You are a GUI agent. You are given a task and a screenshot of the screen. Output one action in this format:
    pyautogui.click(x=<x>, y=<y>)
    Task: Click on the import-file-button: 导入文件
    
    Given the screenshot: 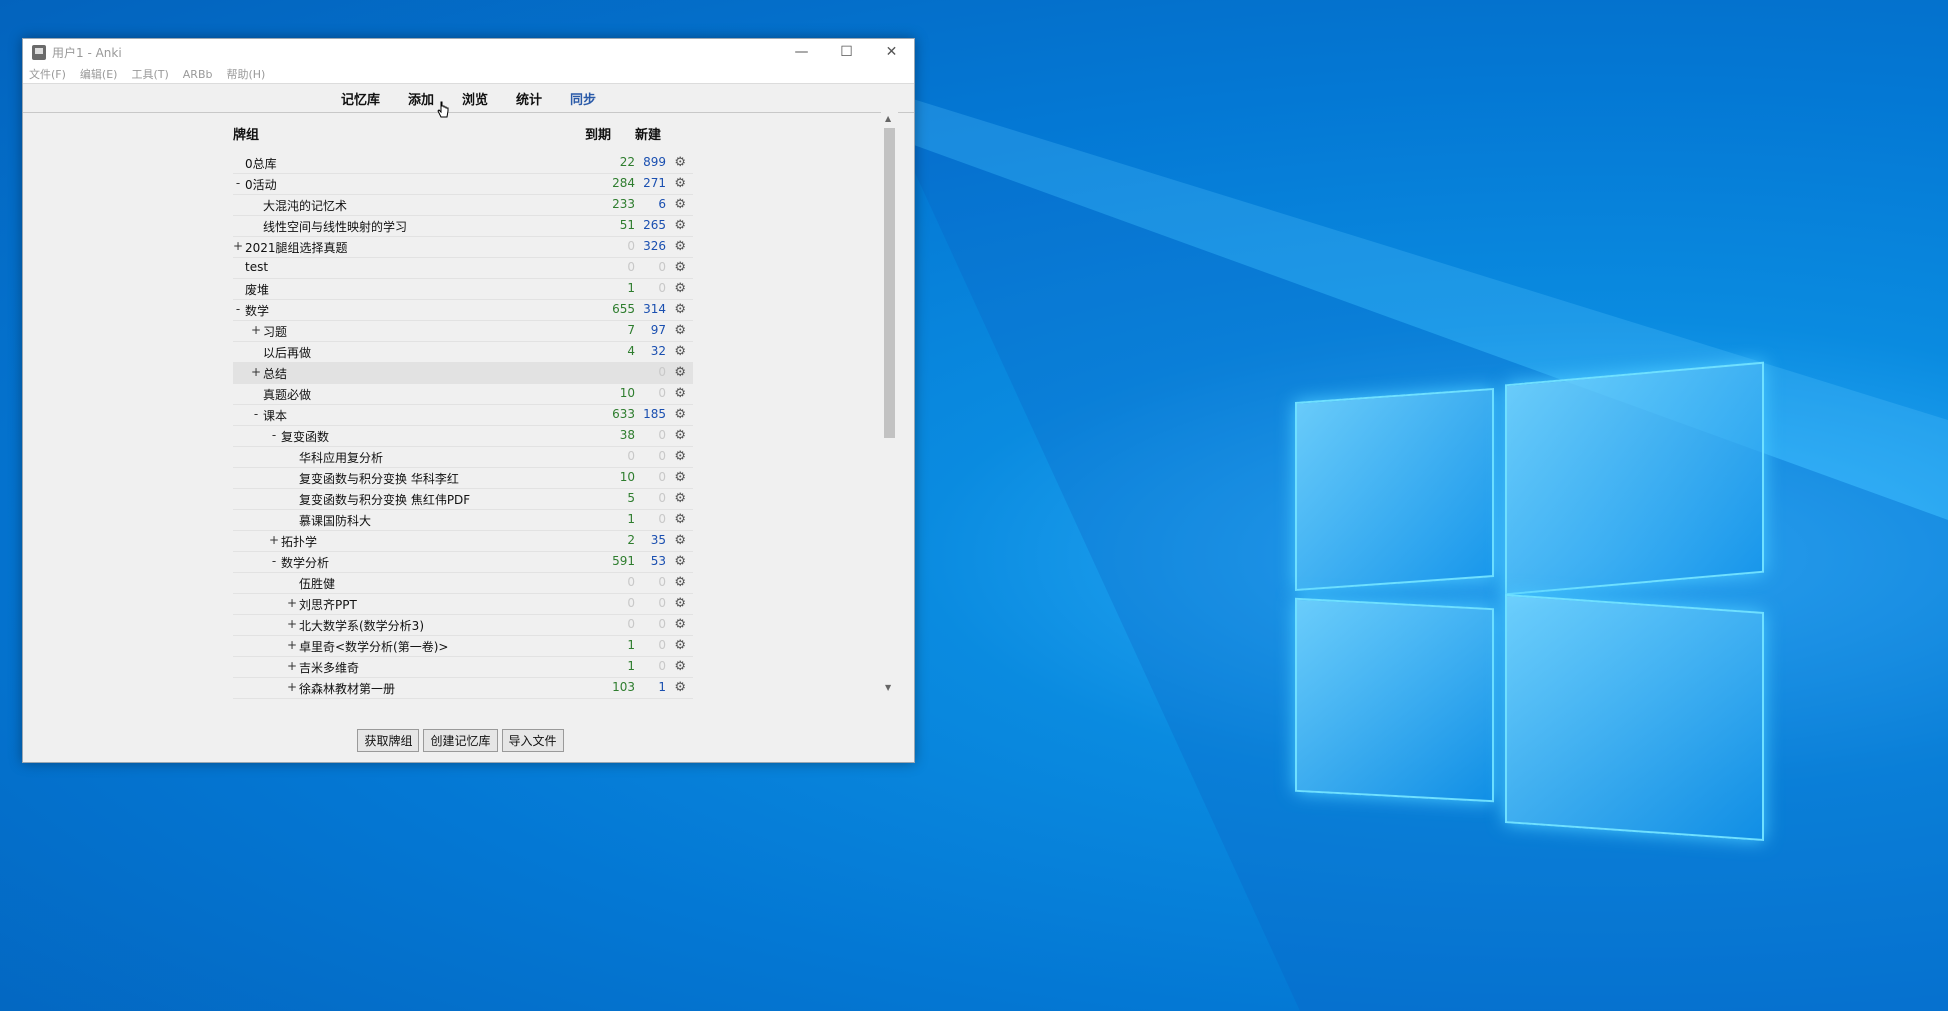 What is the action you would take?
    pyautogui.click(x=532, y=740)
    